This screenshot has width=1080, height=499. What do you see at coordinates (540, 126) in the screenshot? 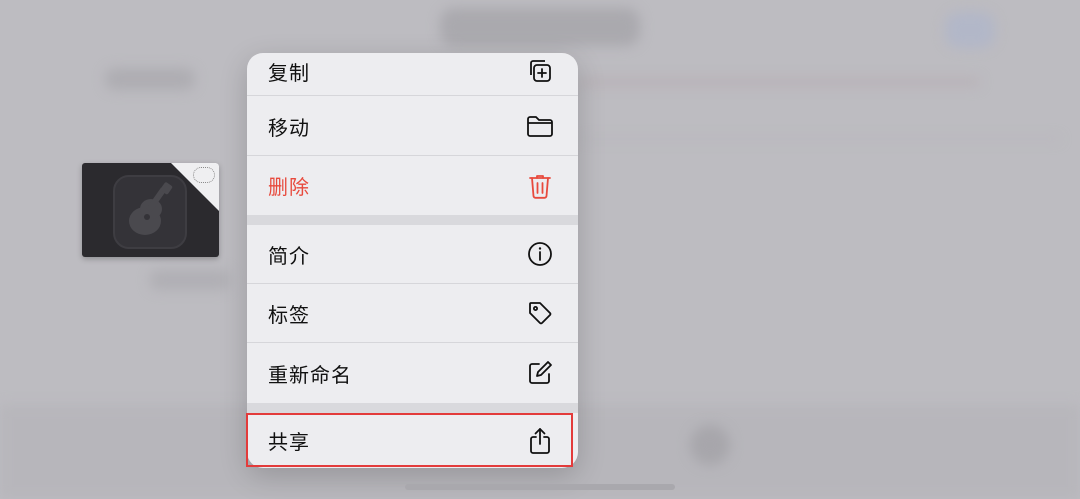
I see `folder-icon` at bounding box center [540, 126].